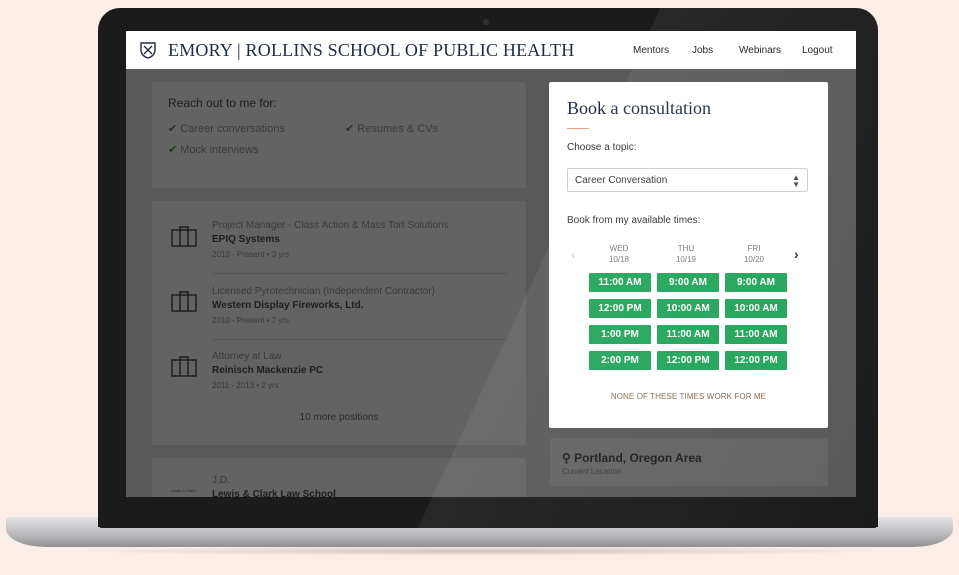  I want to click on laptop-bezel, so click(488, 512).